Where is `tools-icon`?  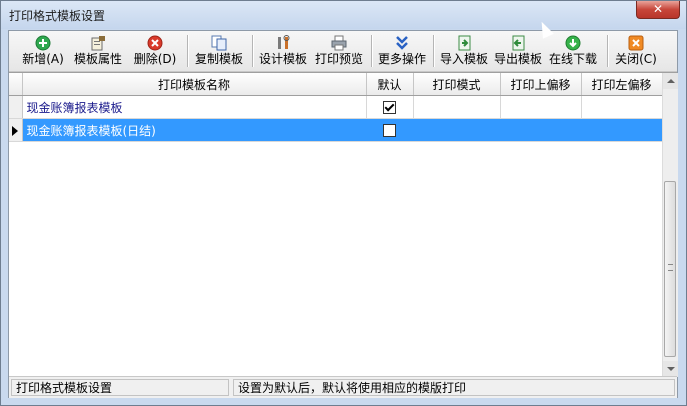 tools-icon is located at coordinates (283, 43).